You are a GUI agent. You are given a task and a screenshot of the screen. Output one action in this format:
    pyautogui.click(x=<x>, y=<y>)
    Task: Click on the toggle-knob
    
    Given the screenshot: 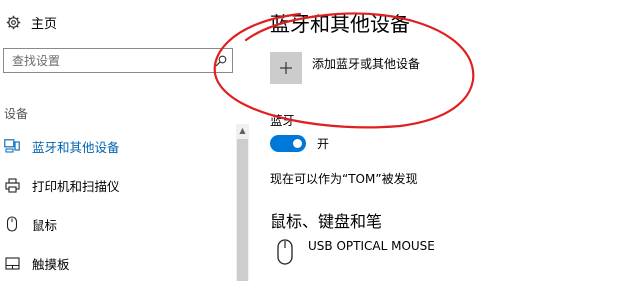 What is the action you would take?
    pyautogui.click(x=297, y=143)
    